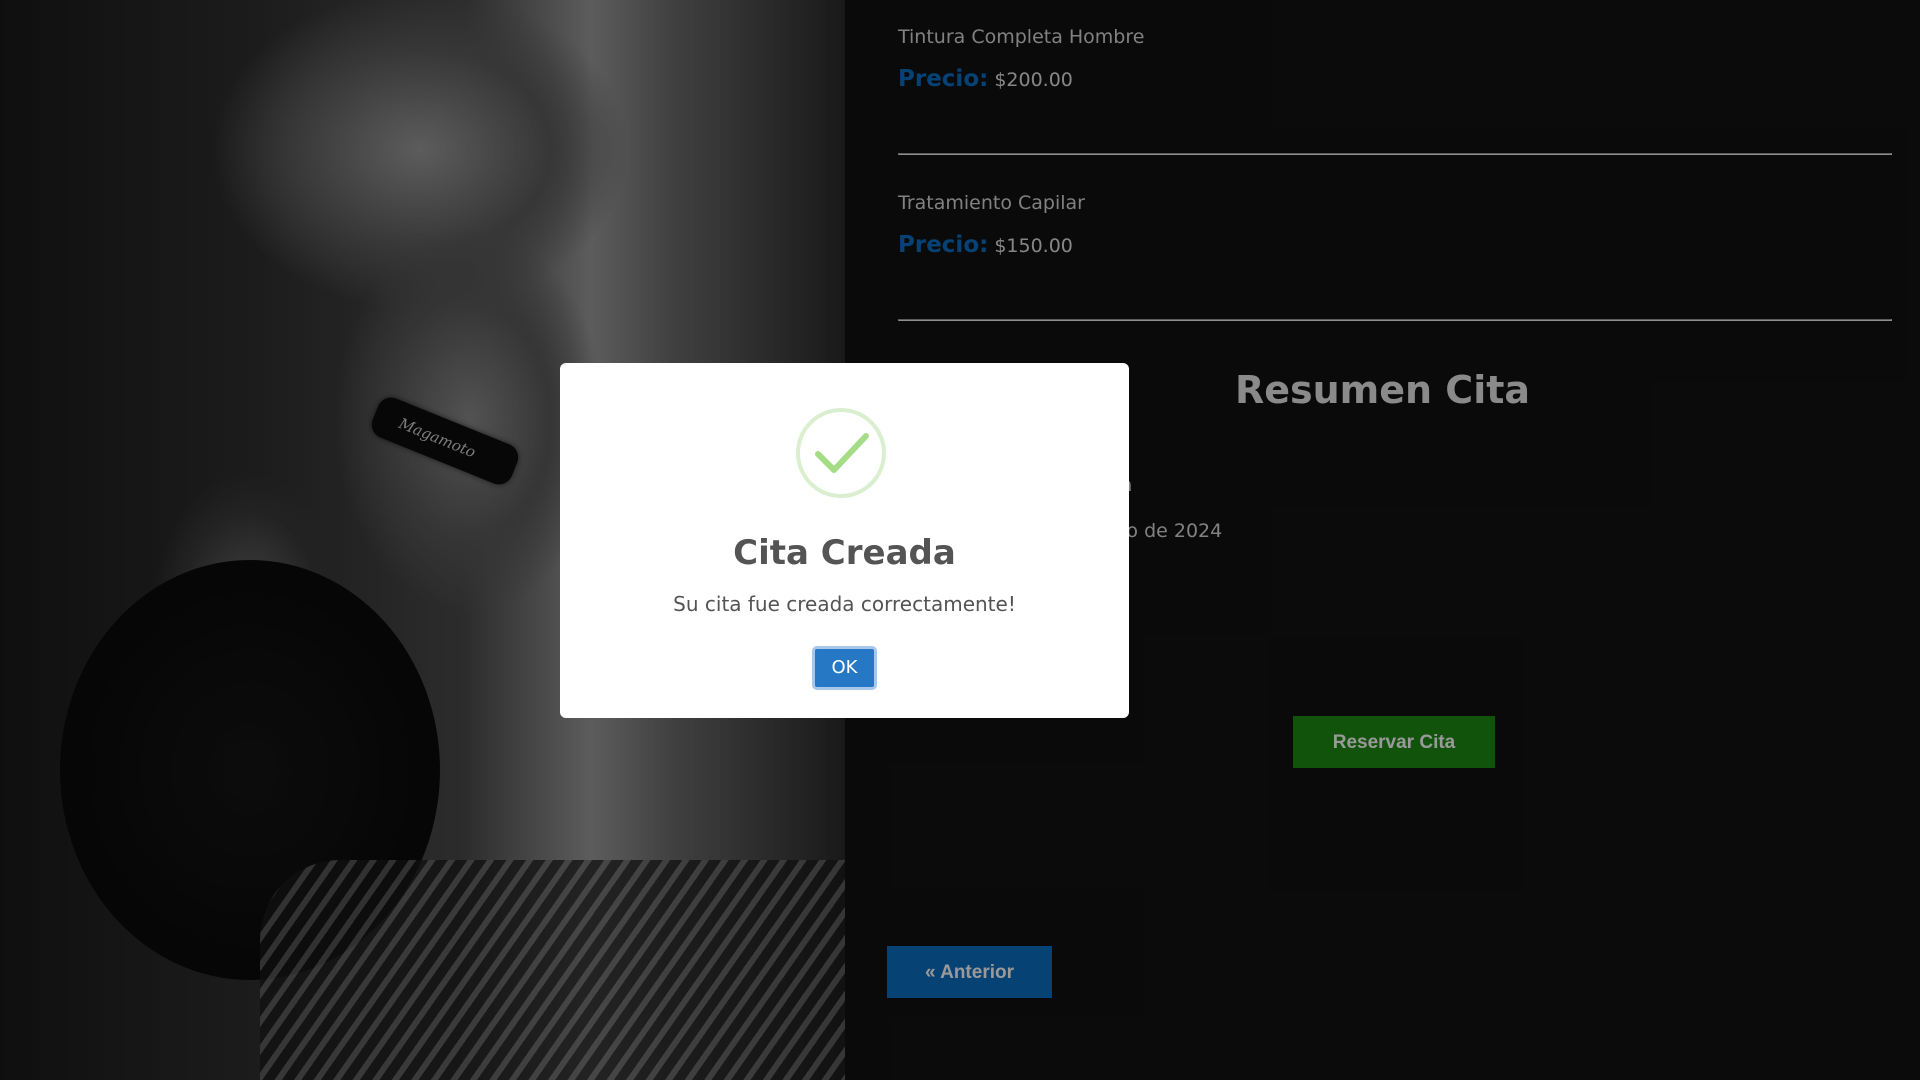  I want to click on check-icon, so click(841, 453).